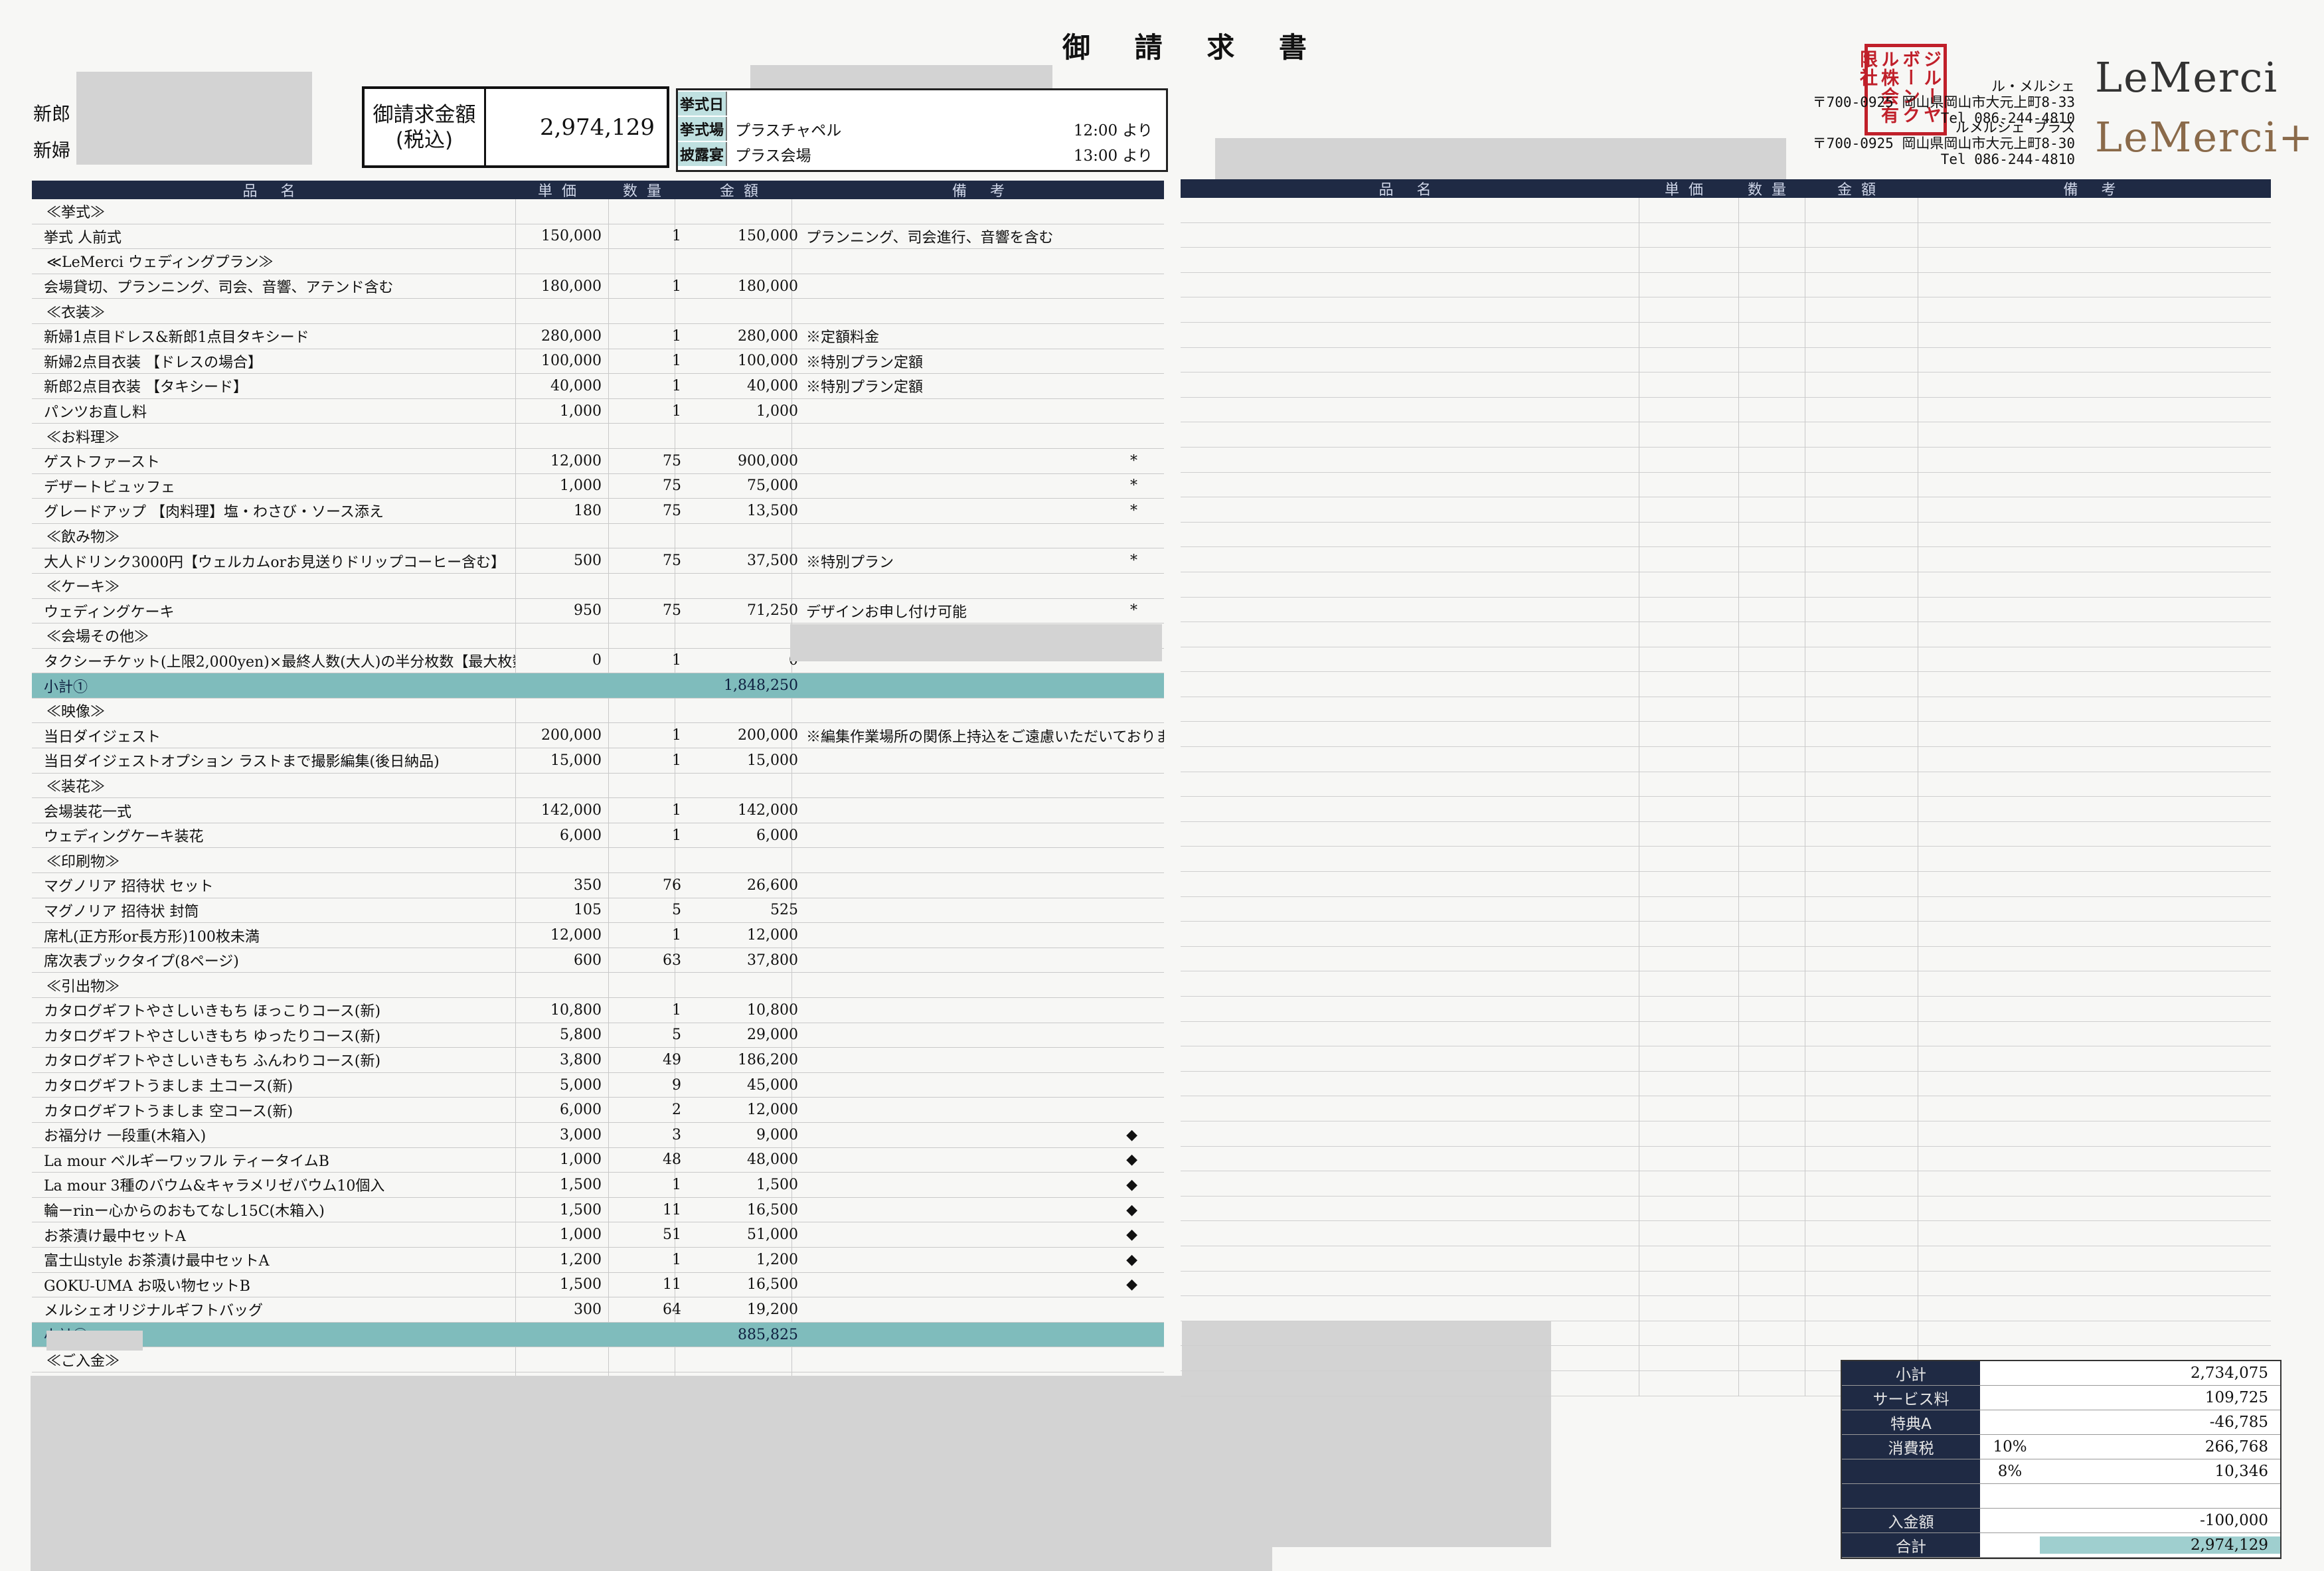  What do you see at coordinates (788, 130) in the screenshot?
I see `schedule-value: プラスチャペル` at bounding box center [788, 130].